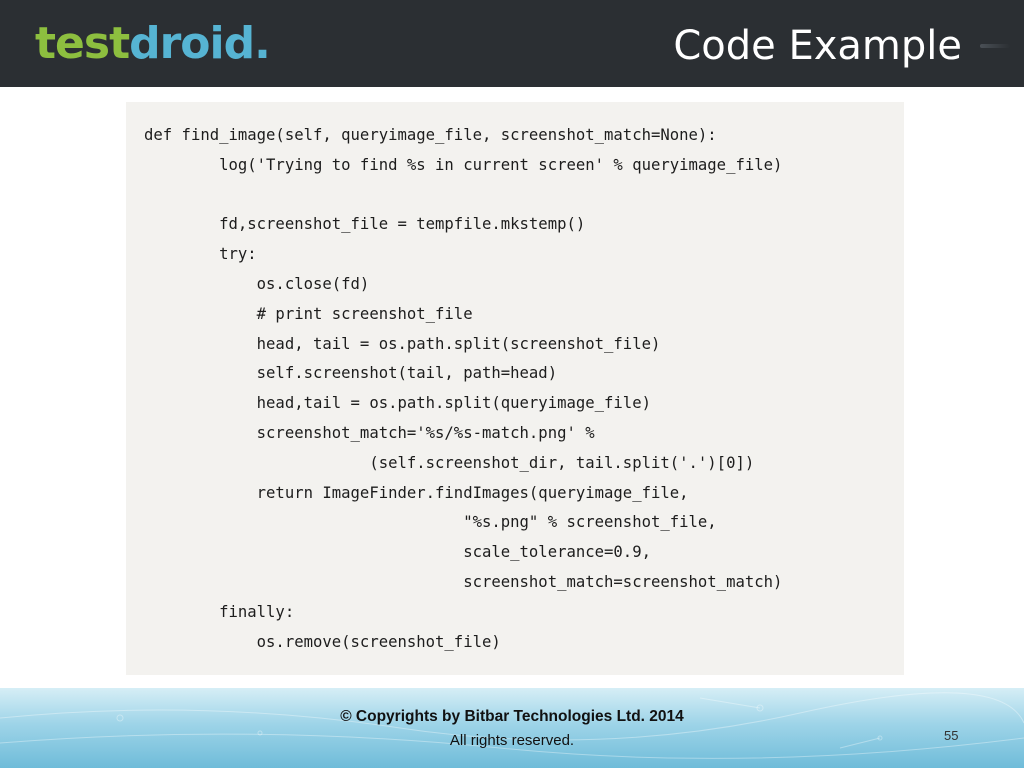  What do you see at coordinates (219, 611) in the screenshot?
I see `code-line: finally:` at bounding box center [219, 611].